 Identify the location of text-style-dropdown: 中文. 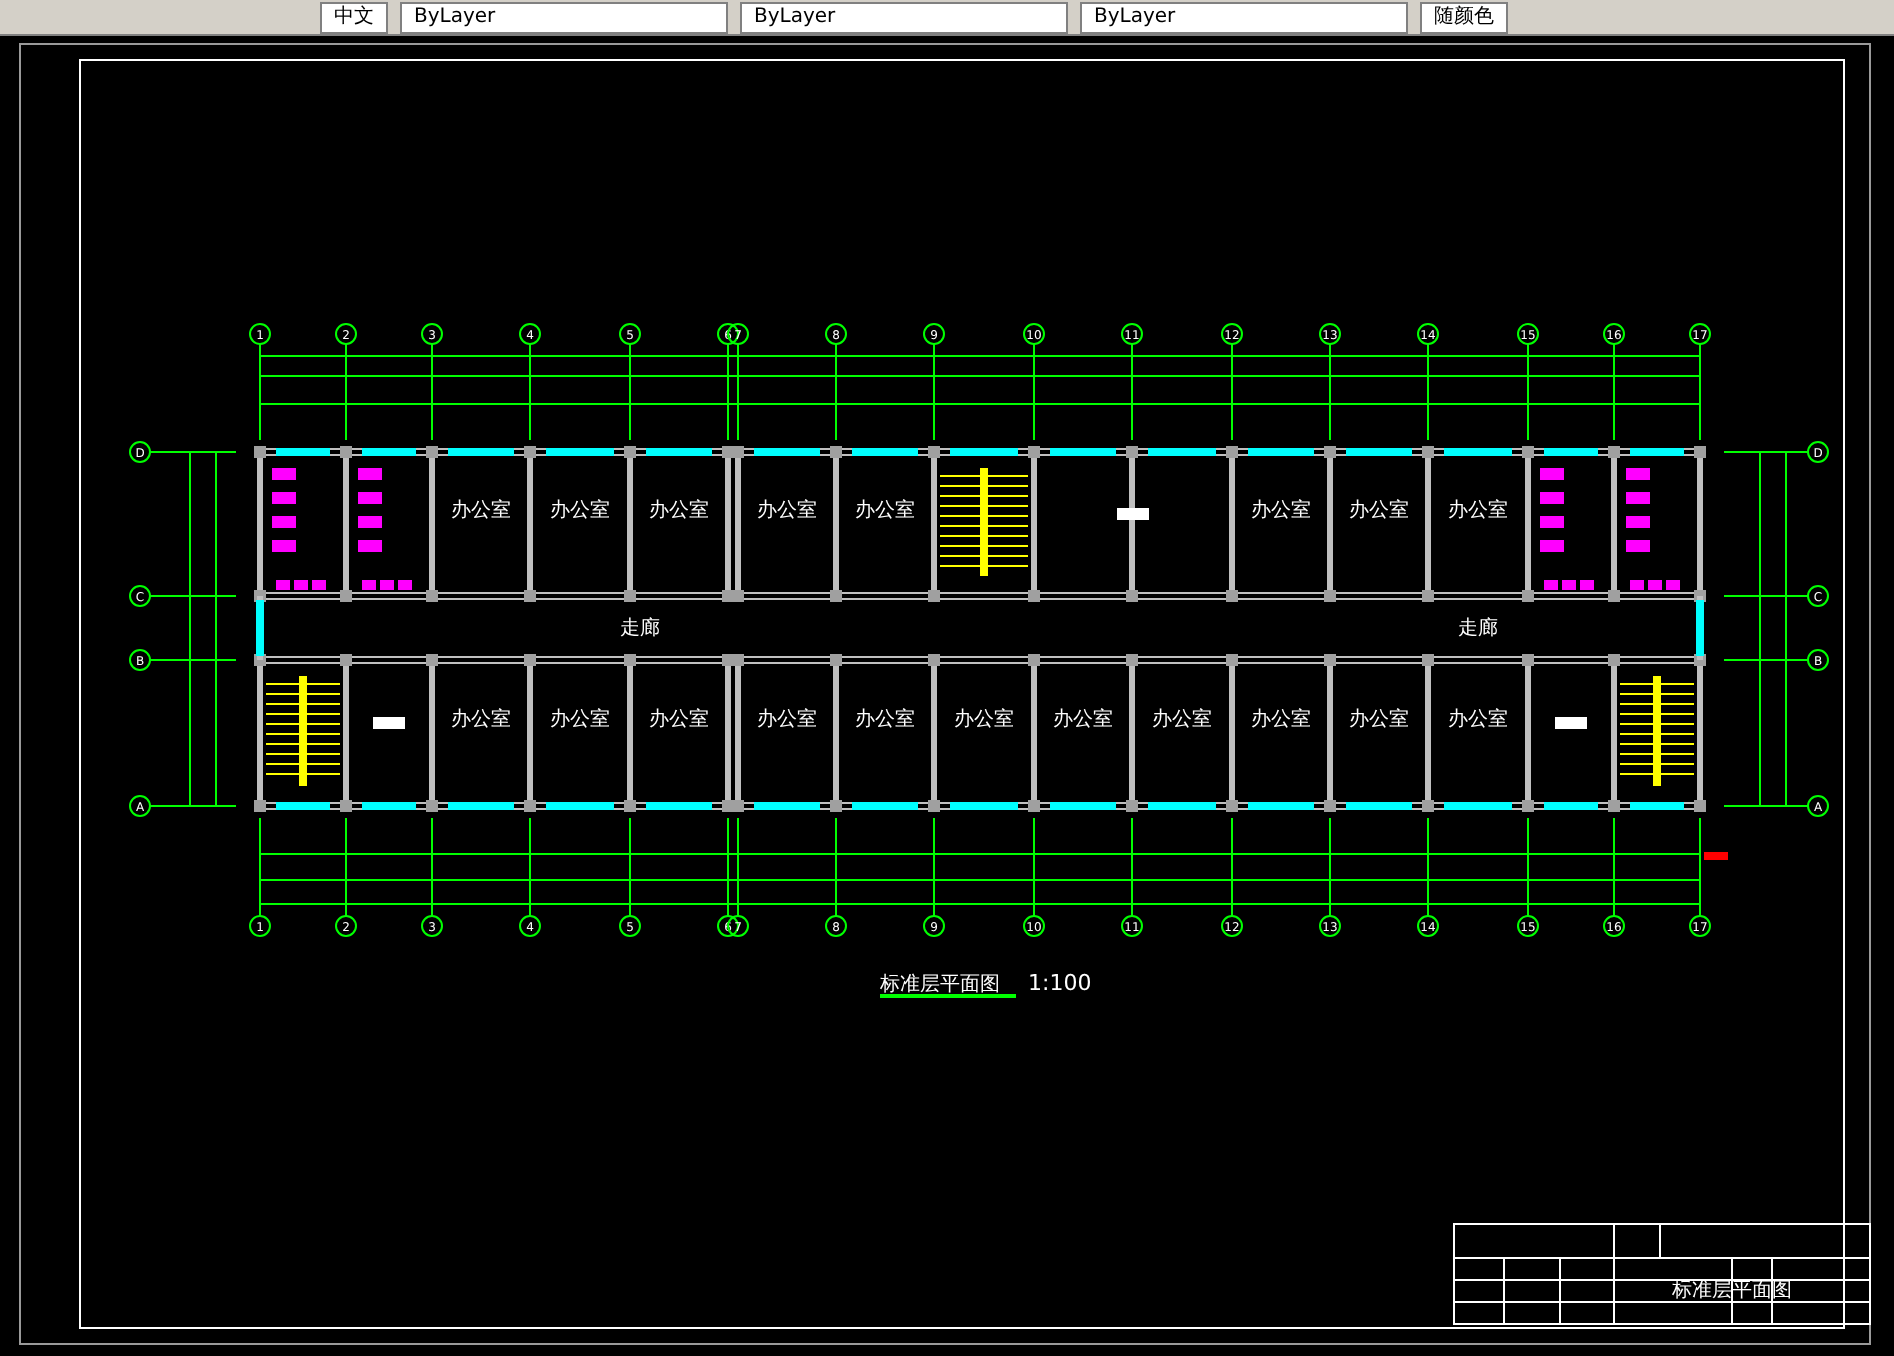
(354, 17).